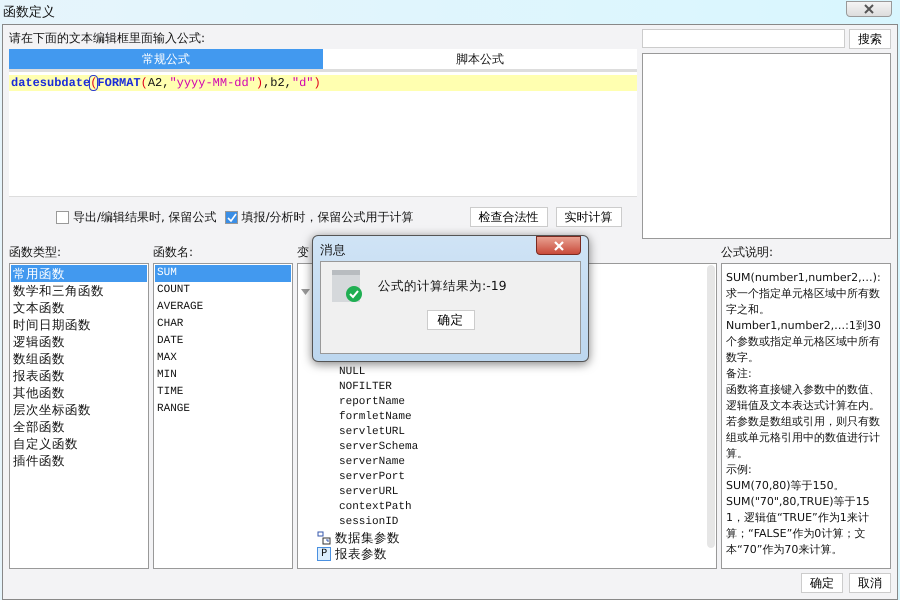 The image size is (900, 600). I want to click on function-name-item: COUNT, so click(223, 290).